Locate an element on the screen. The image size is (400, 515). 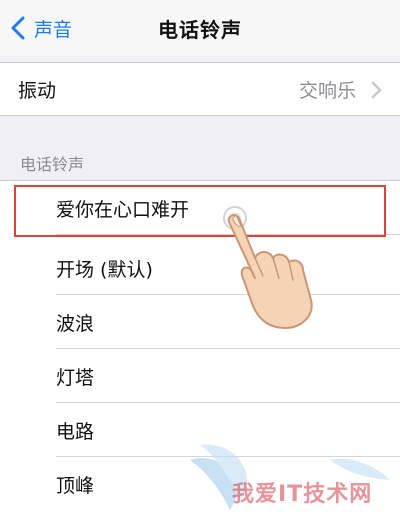
section-header: 电话铃声 is located at coordinates (52, 164).